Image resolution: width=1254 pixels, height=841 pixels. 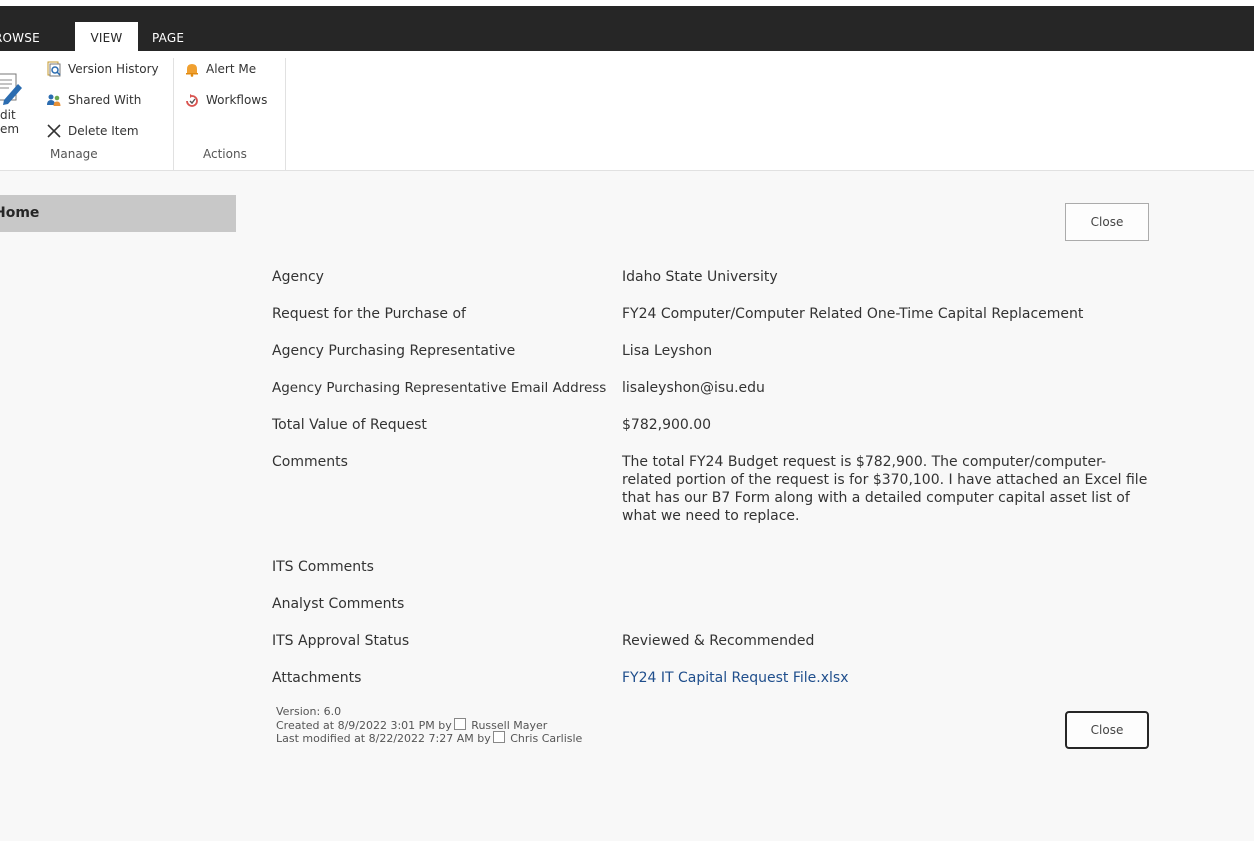 I want to click on edit-item-label-2: em, so click(x=10, y=129).